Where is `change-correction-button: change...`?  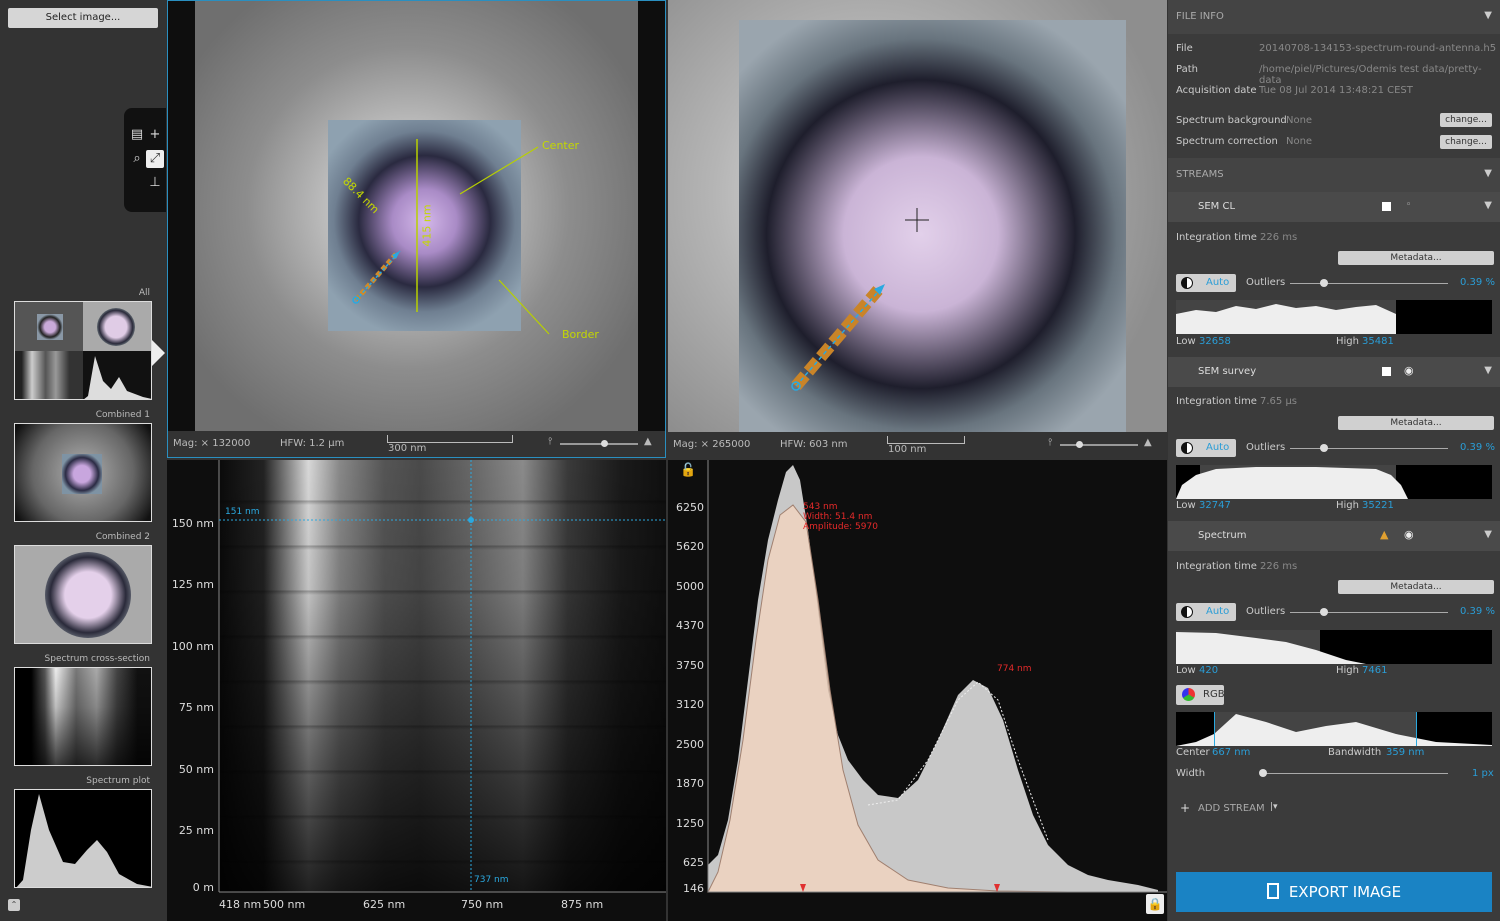 change-correction-button: change... is located at coordinates (1466, 142).